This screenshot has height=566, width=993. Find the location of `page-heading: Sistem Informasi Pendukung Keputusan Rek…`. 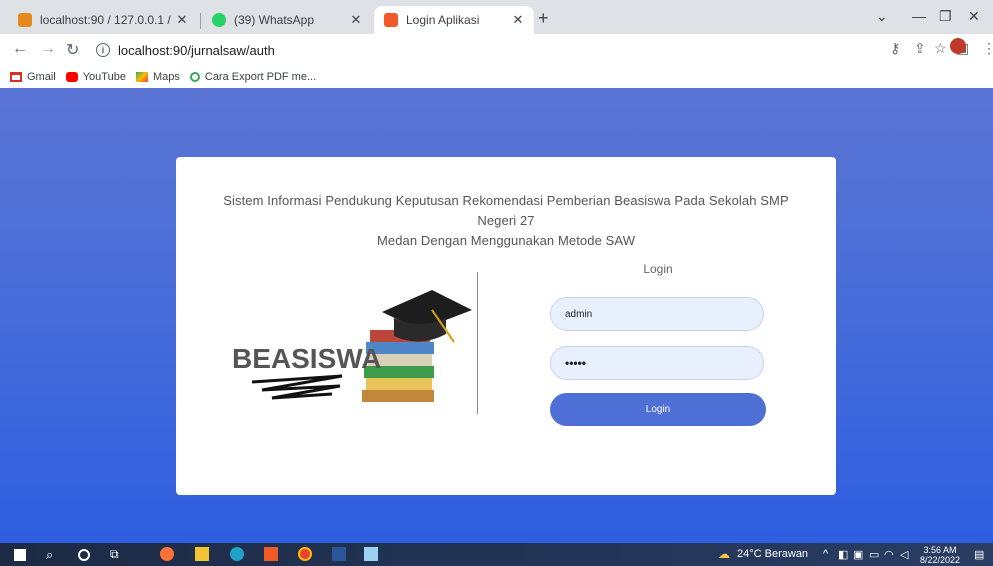

page-heading: Sistem Informasi Pendukung Keputusan Rek… is located at coordinates (506, 221).